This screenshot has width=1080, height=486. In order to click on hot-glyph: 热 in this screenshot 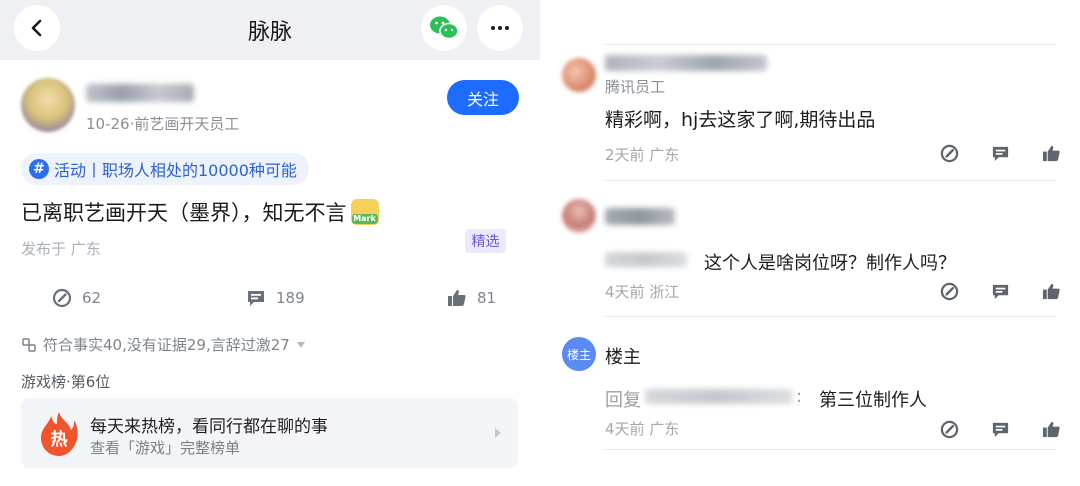, I will do `click(59, 439)`.